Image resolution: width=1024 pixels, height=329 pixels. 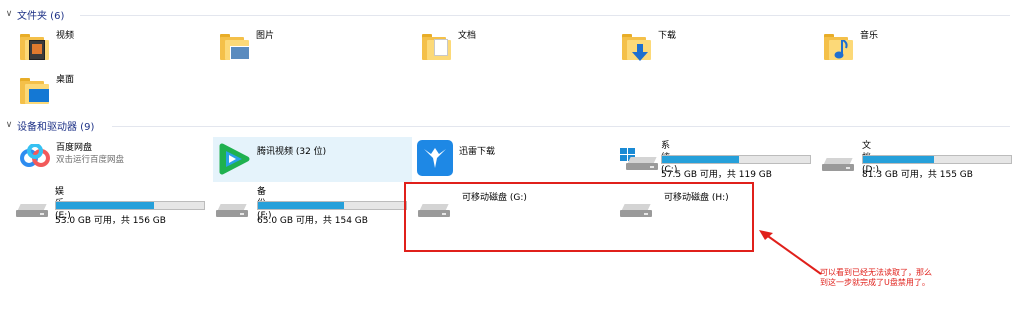 I want to click on folder-item-videos: 视频, so click(x=47, y=46).